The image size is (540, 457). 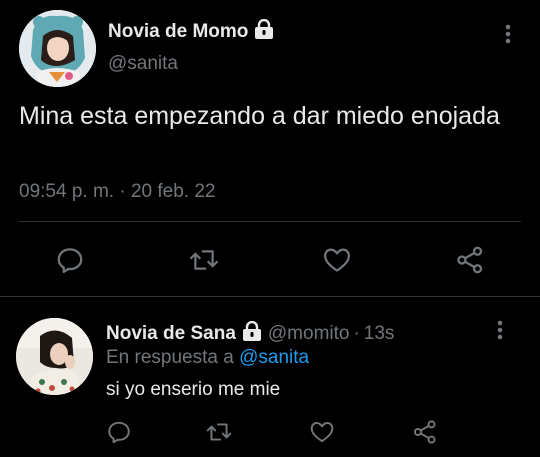 I want to click on reply-header: Novia de Sana @momito · 13s, so click(x=250, y=333).